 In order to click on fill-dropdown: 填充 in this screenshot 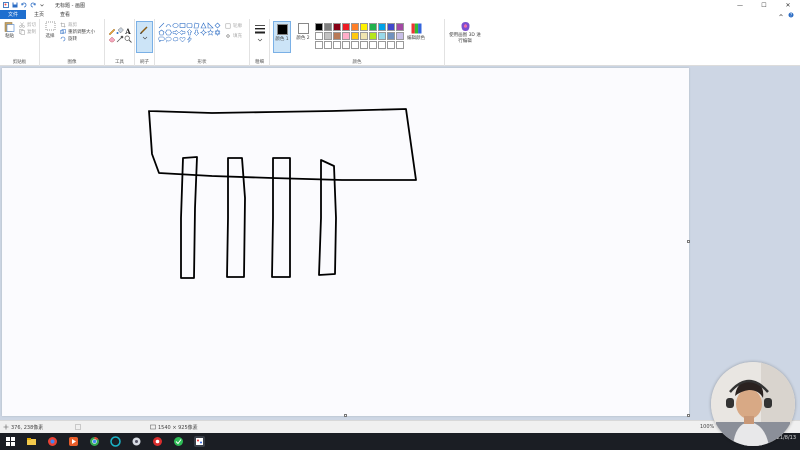, I will do `click(233, 35)`.